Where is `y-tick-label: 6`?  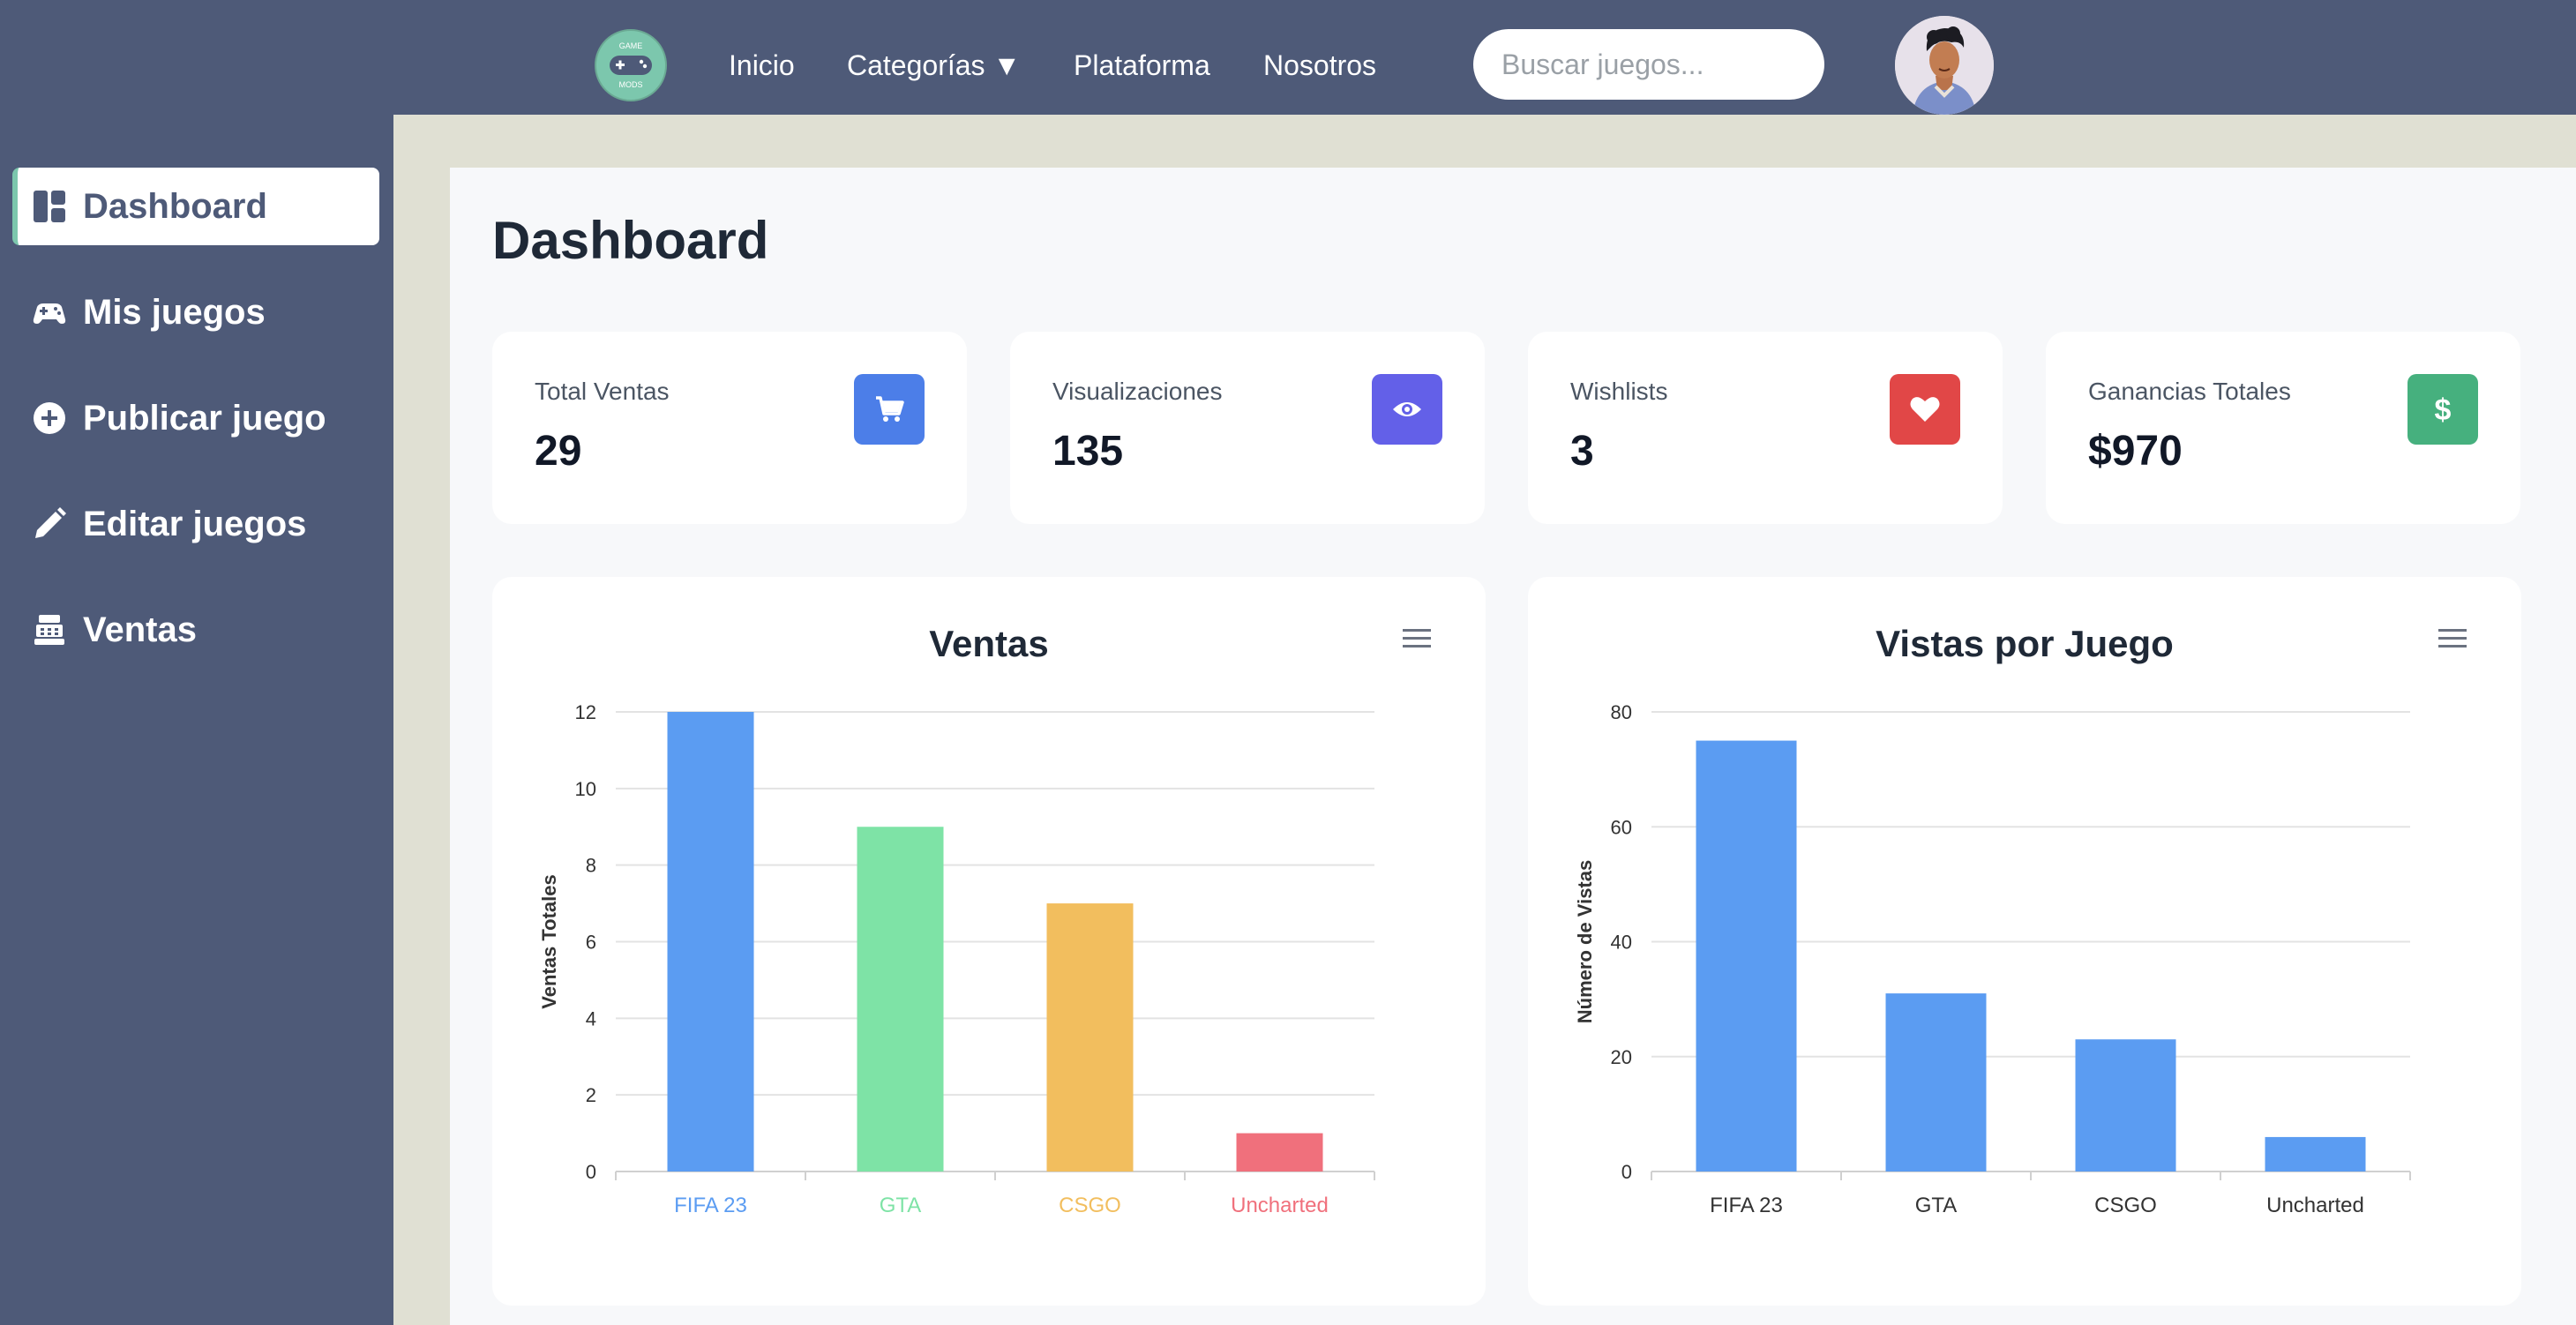 y-tick-label: 6 is located at coordinates (591, 943).